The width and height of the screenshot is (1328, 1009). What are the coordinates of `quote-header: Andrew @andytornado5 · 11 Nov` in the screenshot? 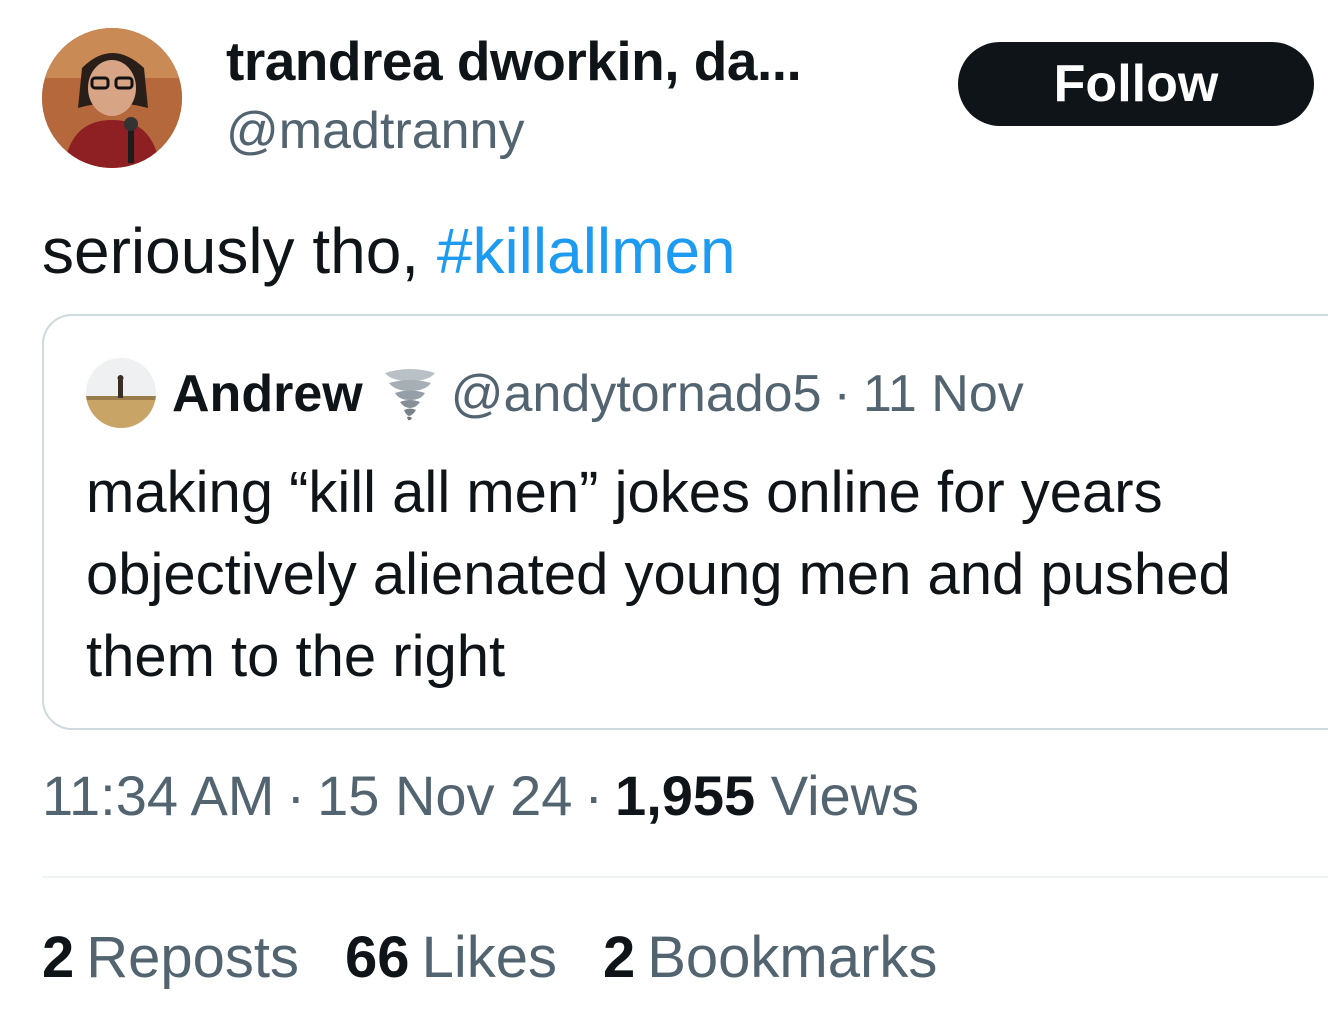 It's located at (598, 394).